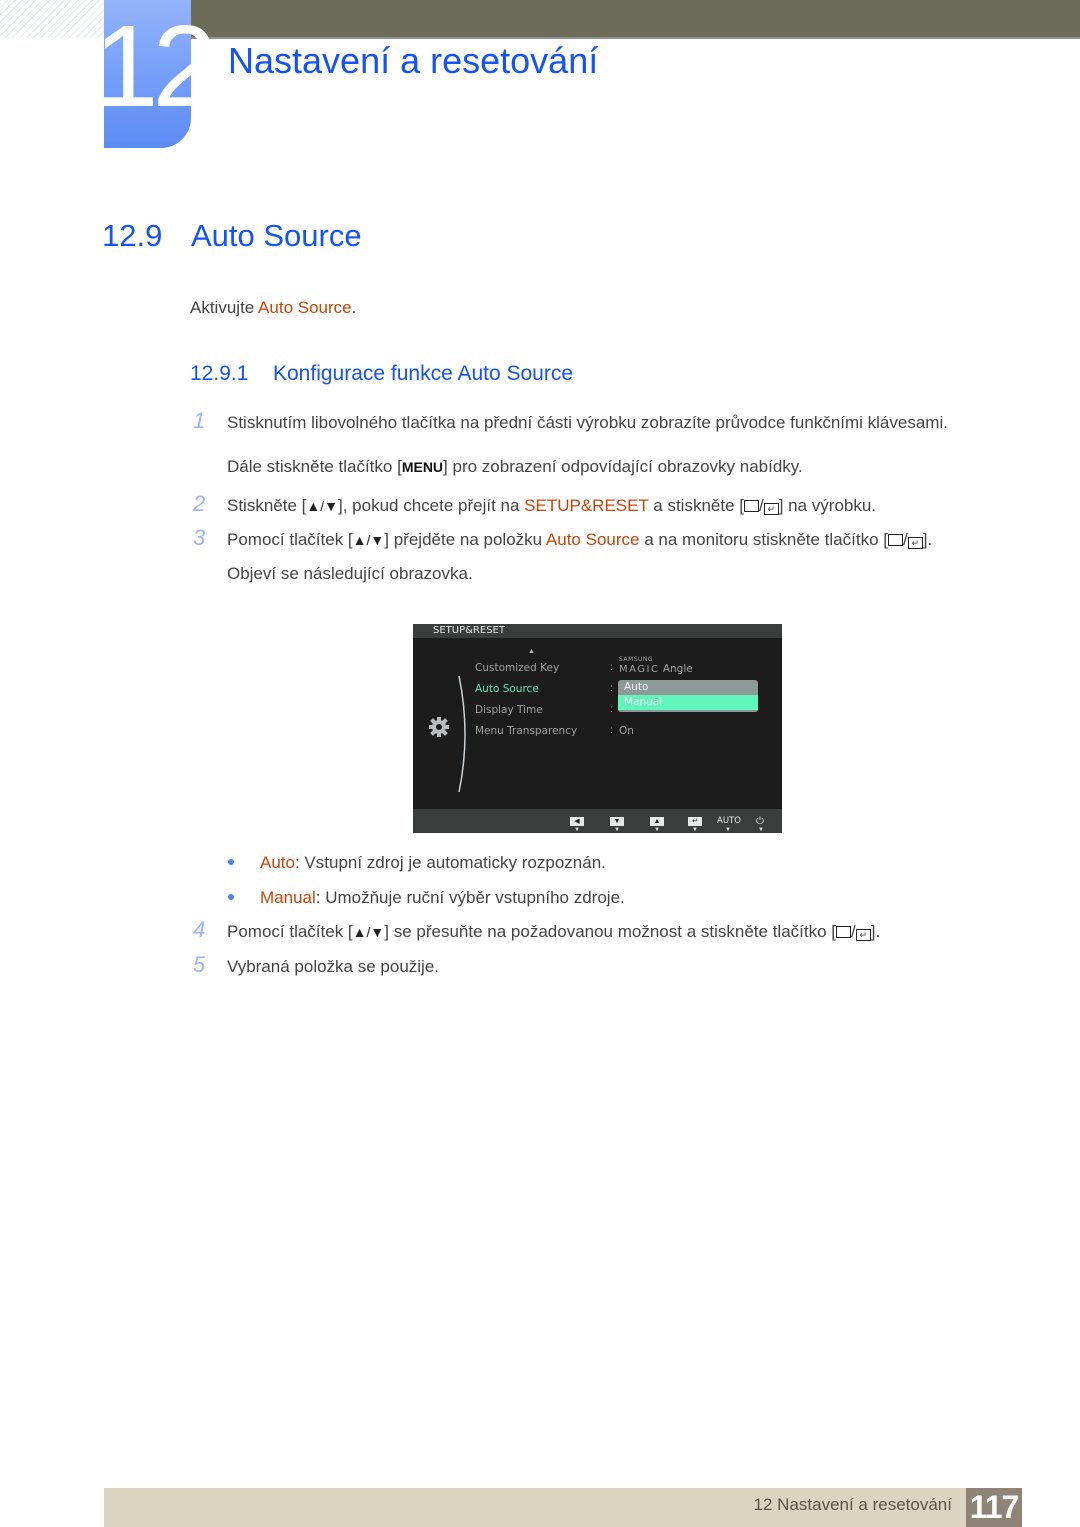 Image resolution: width=1080 pixels, height=1527 pixels. What do you see at coordinates (465, 539) in the screenshot?
I see `step-text: ] přejděte na položku` at bounding box center [465, 539].